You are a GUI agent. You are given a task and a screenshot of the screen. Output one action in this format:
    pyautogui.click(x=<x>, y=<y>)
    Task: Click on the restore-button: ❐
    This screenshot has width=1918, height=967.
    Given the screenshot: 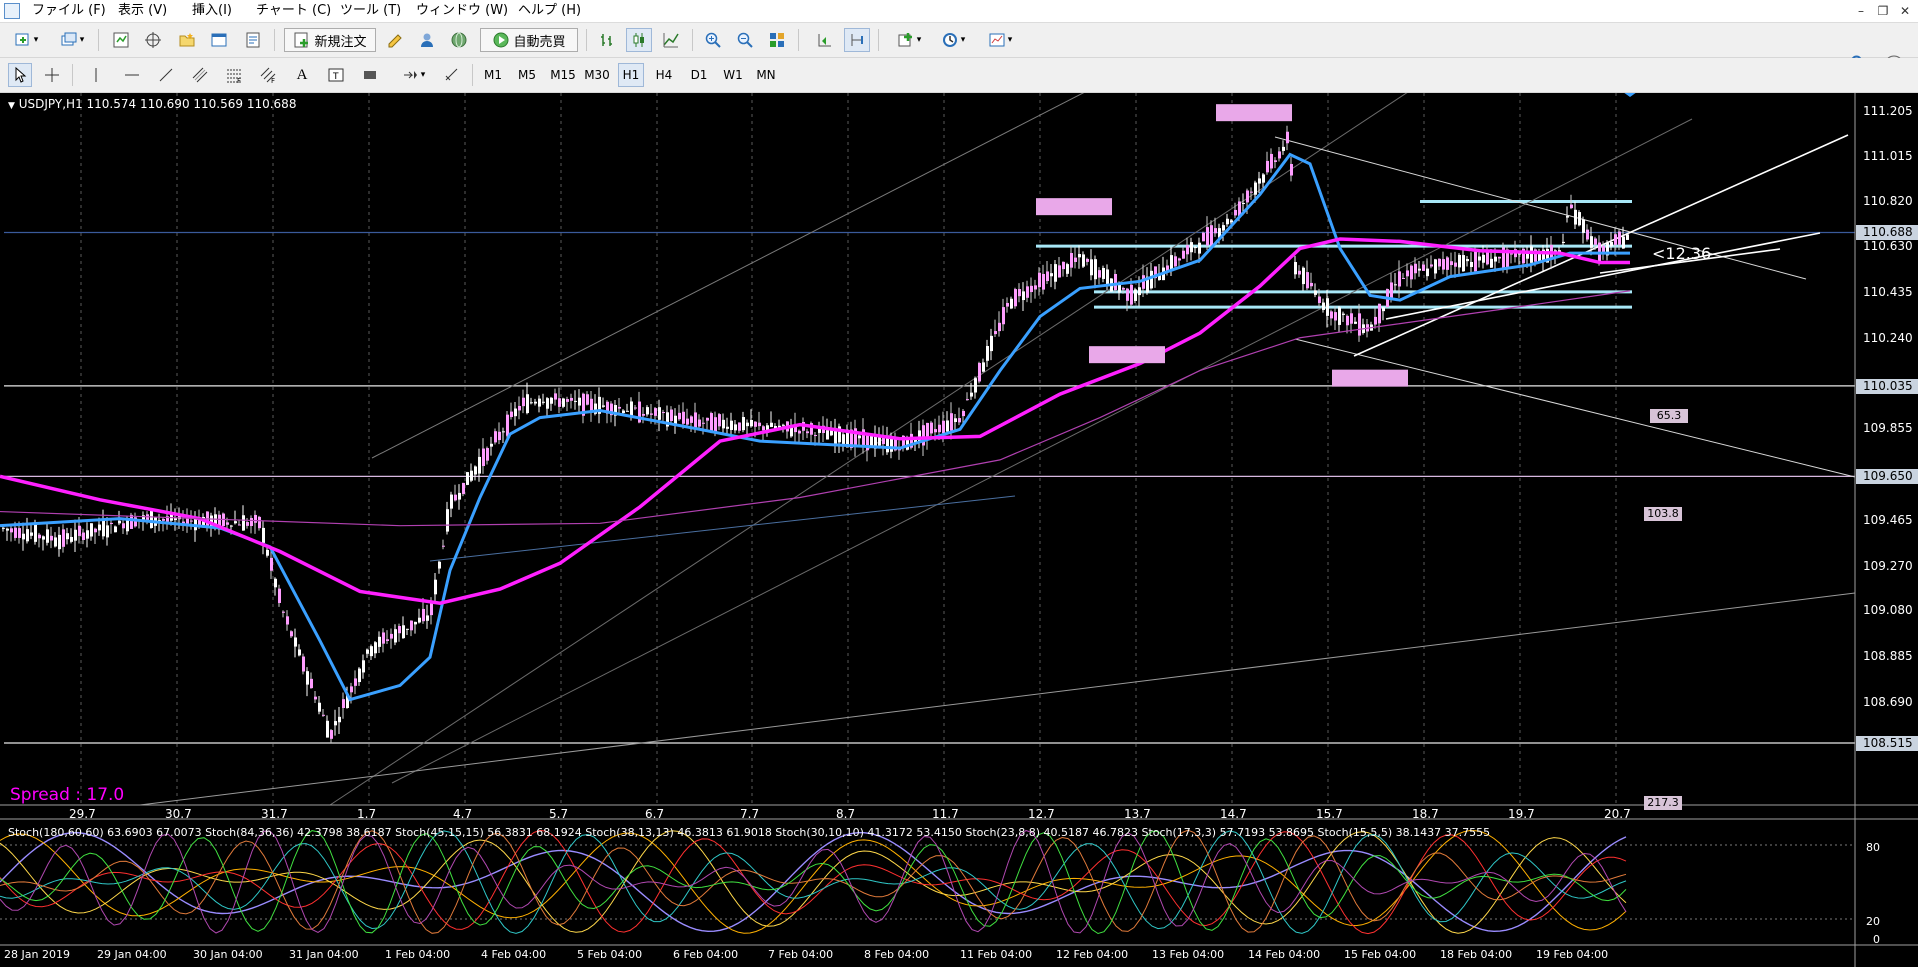 What is the action you would take?
    pyautogui.click(x=1883, y=11)
    